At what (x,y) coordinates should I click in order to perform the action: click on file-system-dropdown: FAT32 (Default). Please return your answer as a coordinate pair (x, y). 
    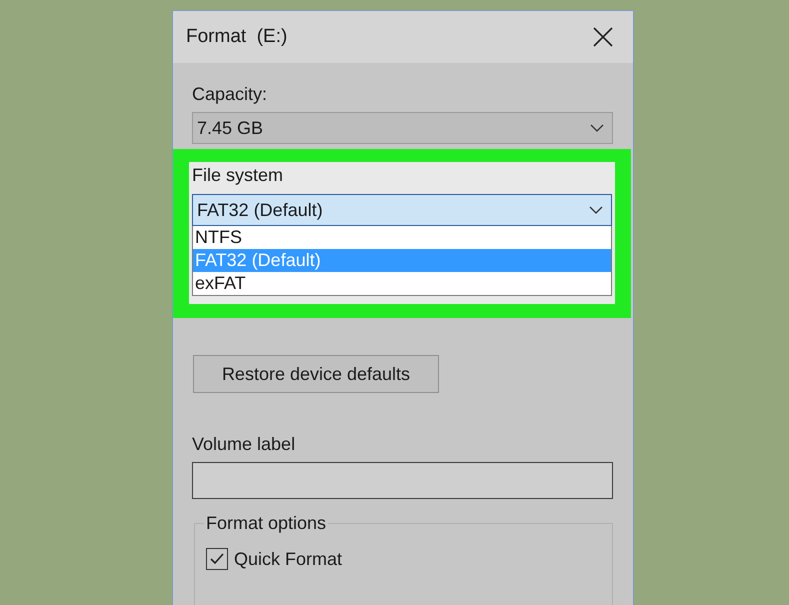
    Looking at the image, I should click on (402, 210).